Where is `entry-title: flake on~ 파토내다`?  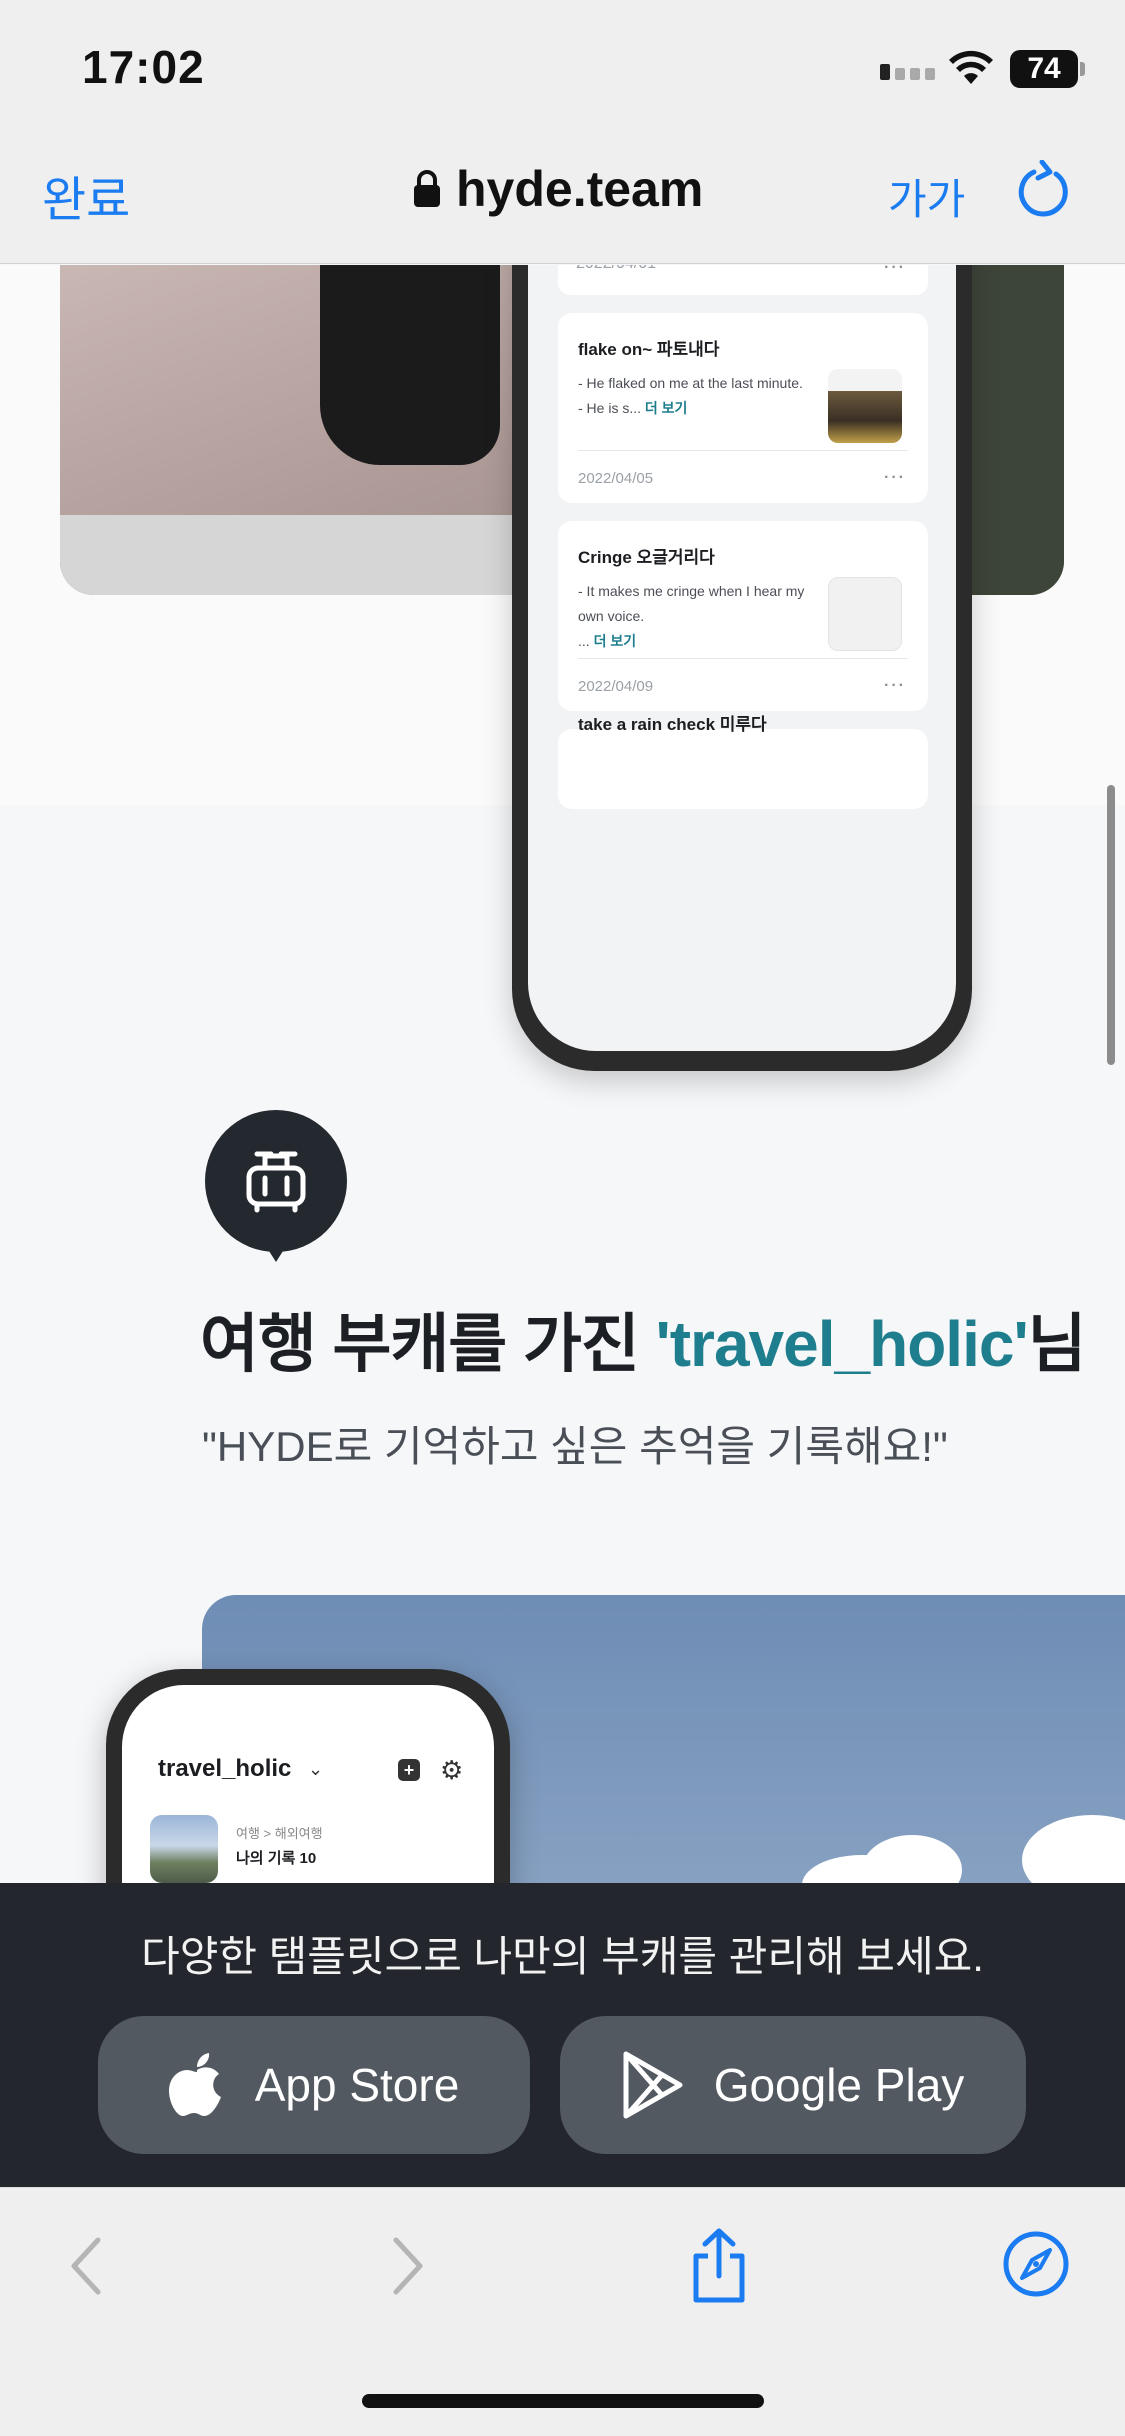 entry-title: flake on~ 파토내다 is located at coordinates (649, 349).